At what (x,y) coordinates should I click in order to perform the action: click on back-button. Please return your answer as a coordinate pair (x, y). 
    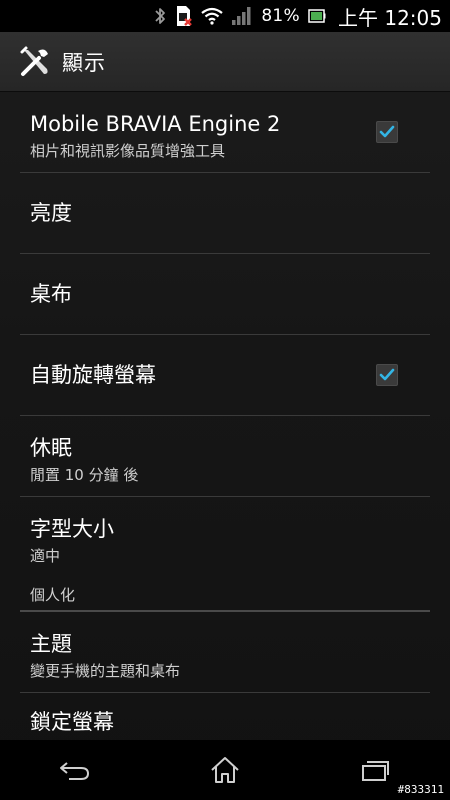
    Looking at the image, I should click on (75, 770).